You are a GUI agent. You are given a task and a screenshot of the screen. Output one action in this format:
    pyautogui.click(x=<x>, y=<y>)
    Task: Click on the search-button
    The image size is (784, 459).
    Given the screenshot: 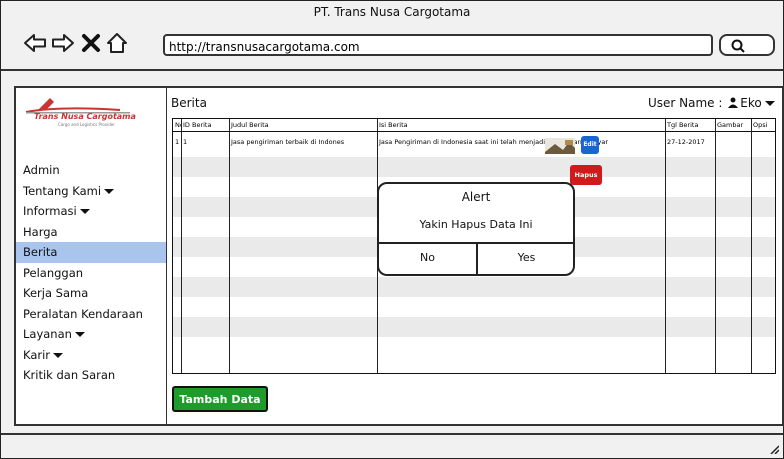 What is the action you would take?
    pyautogui.click(x=747, y=45)
    